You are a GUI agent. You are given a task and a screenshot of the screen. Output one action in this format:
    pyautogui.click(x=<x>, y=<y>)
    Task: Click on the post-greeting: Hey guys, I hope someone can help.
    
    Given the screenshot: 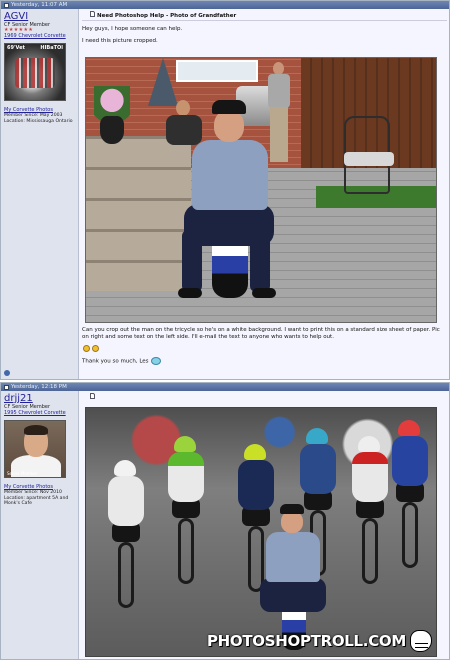 What is the action you would take?
    pyautogui.click(x=132, y=29)
    